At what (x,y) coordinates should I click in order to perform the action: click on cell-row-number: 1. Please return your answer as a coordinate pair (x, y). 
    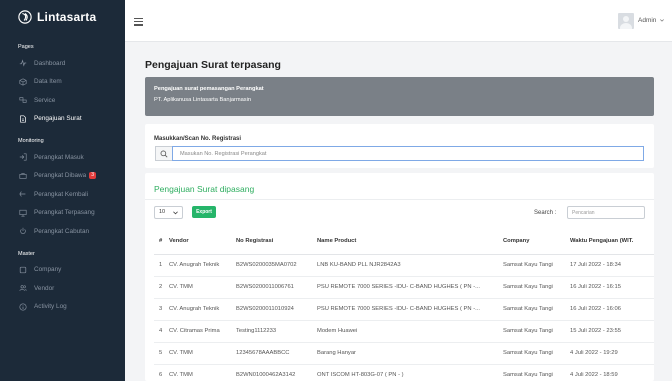
    Looking at the image, I should click on (161, 265).